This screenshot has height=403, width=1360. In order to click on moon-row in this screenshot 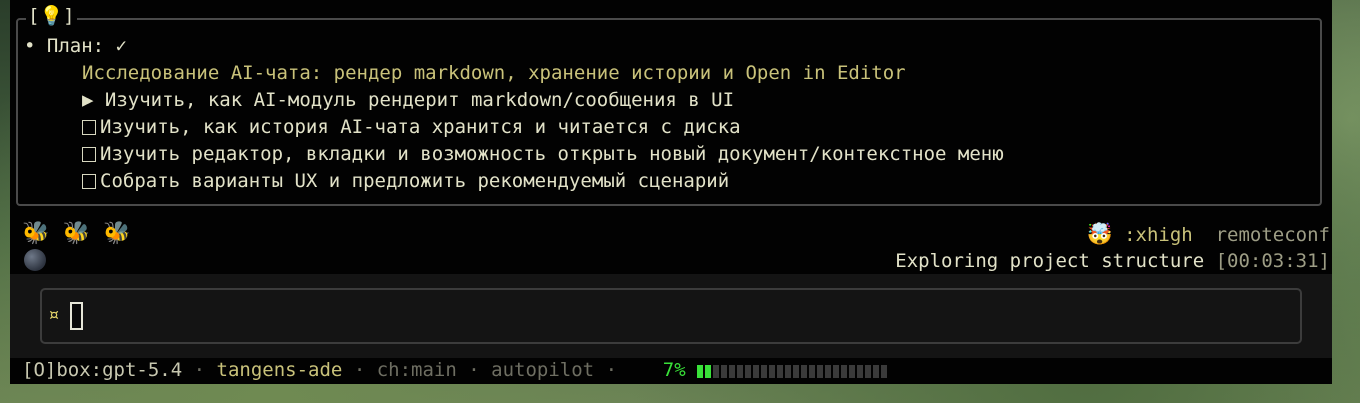, I will do `click(35, 263)`.